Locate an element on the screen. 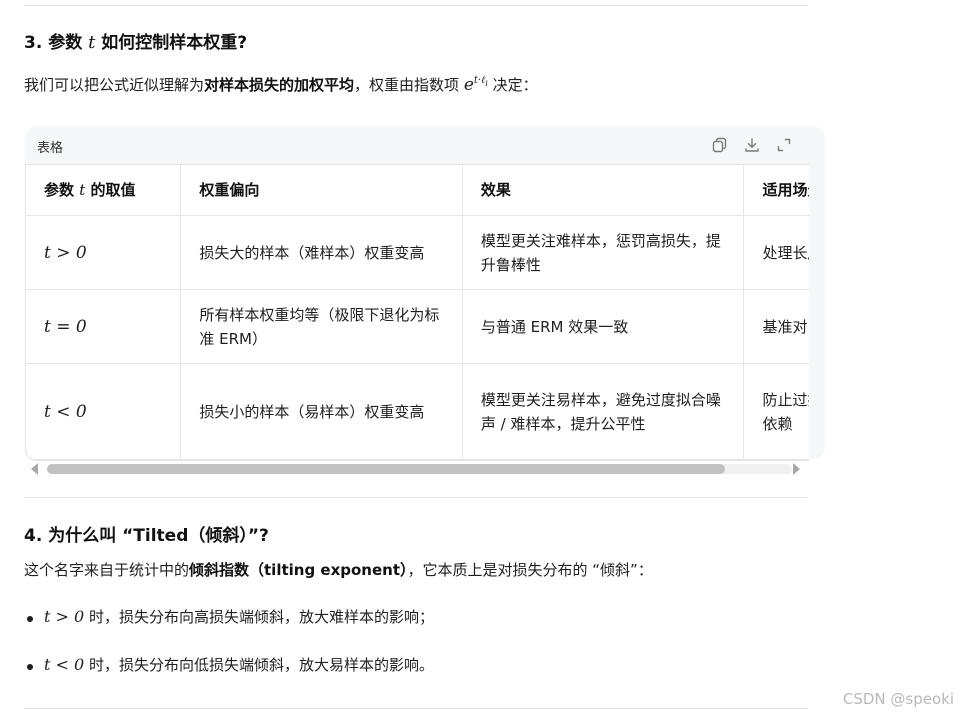  header-effect: 效果 is located at coordinates (603, 190).